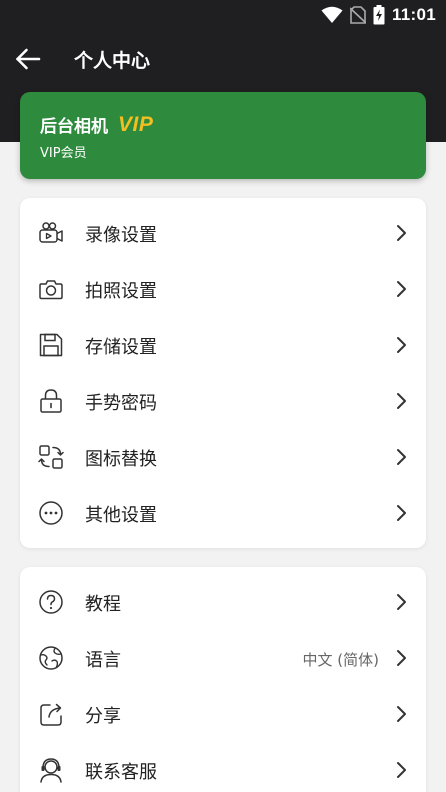 This screenshot has height=792, width=446. Describe the element at coordinates (51, 457) in the screenshot. I see `icon-swap-icon` at that location.